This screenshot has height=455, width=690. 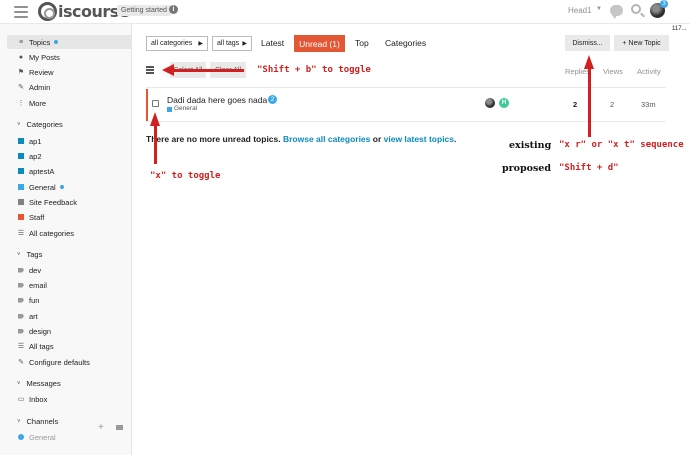 I want to click on topic-select-checkbox, so click(x=155, y=103).